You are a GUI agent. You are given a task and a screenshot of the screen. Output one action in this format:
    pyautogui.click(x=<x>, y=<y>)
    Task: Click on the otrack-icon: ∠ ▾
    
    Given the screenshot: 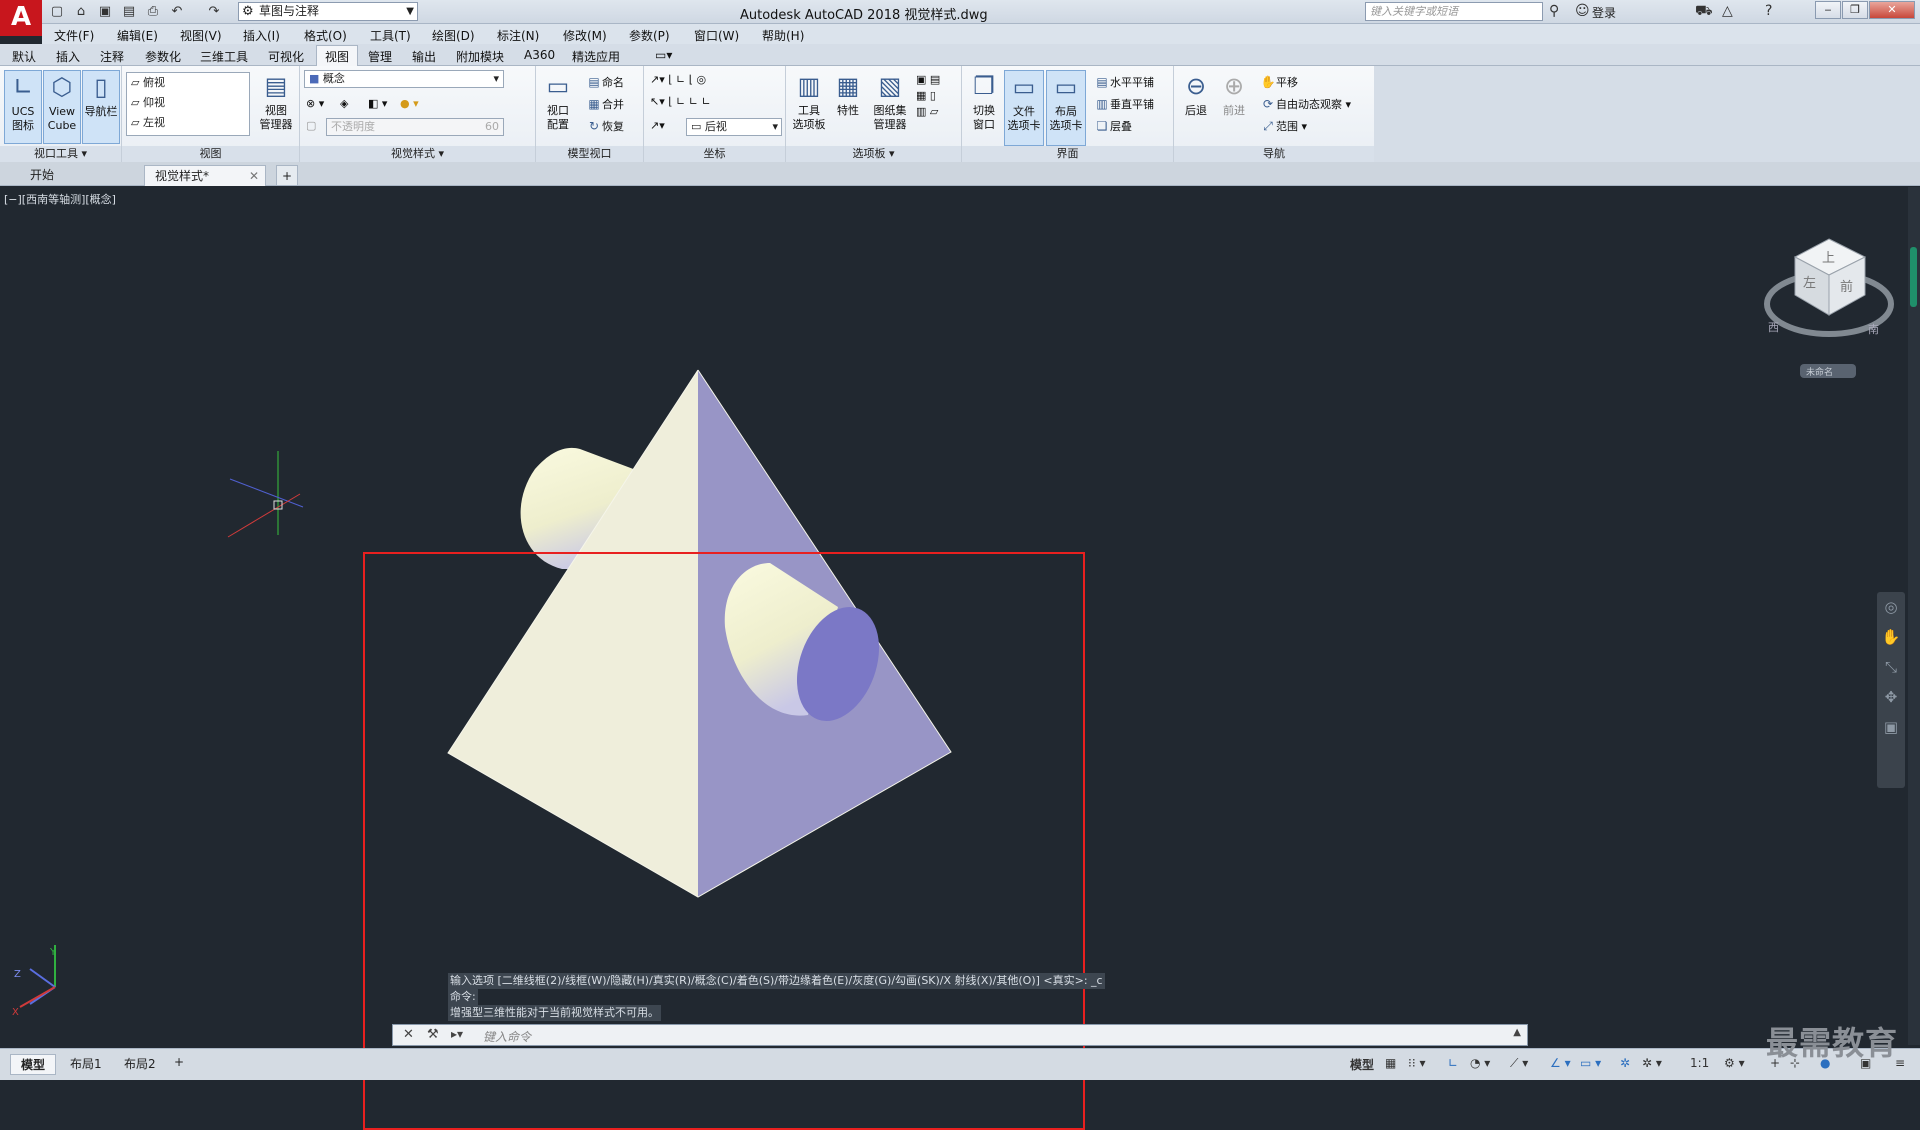 What is the action you would take?
    pyautogui.click(x=1560, y=1063)
    